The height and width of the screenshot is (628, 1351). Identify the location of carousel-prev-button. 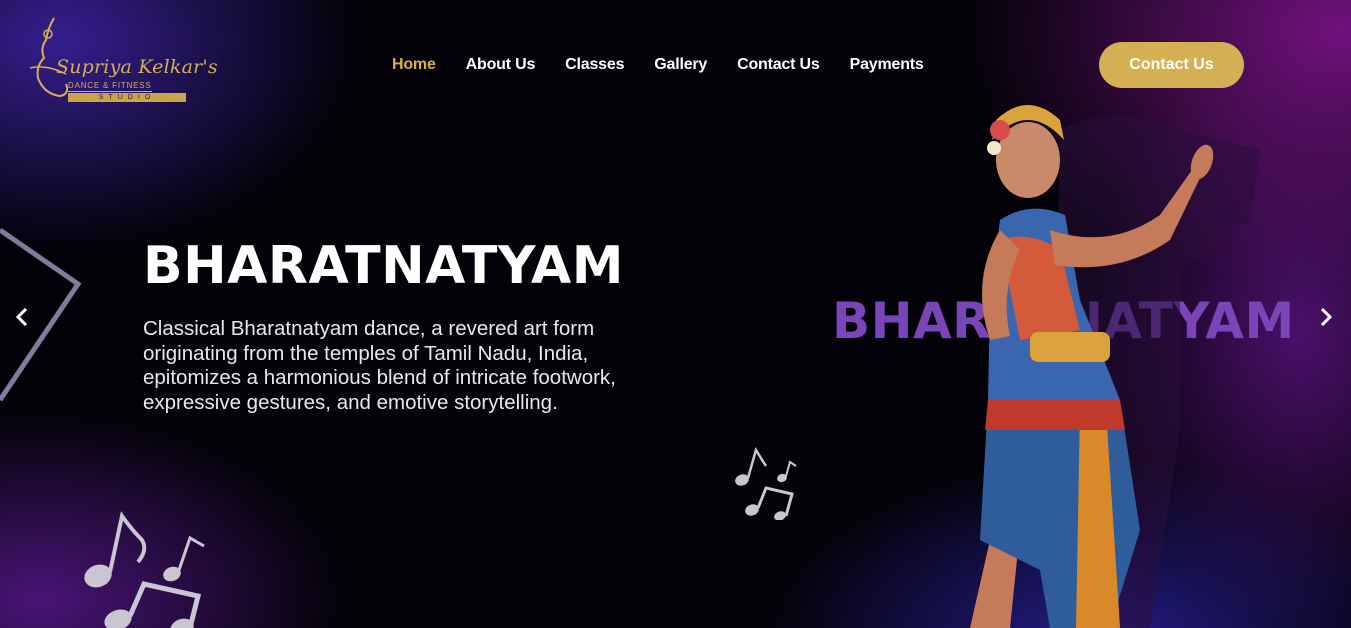
(22, 317).